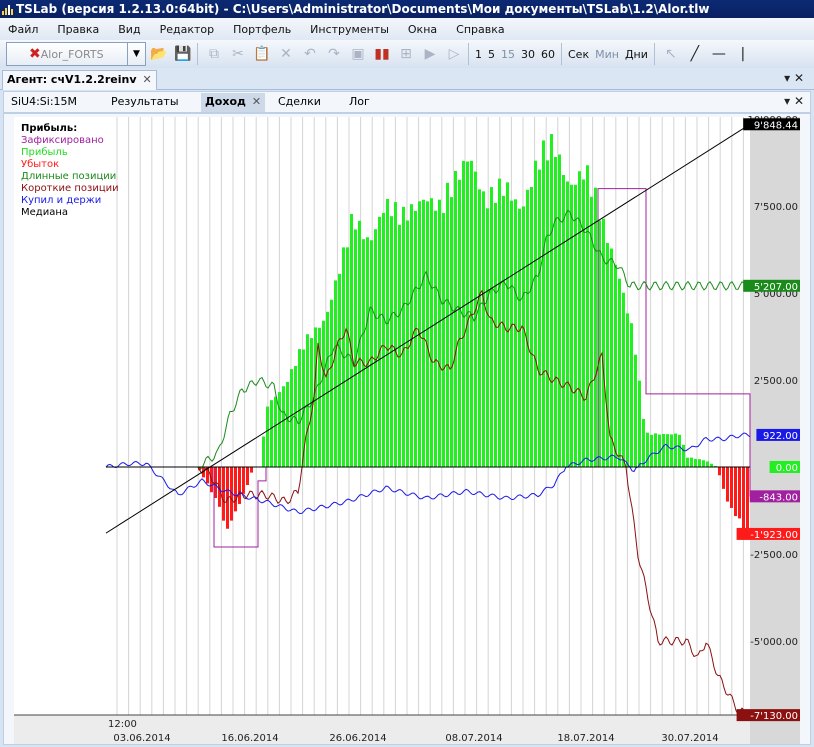 Image resolution: width=814 pixels, height=747 pixels. I want to click on x-first-label: 12:00, so click(122, 724).